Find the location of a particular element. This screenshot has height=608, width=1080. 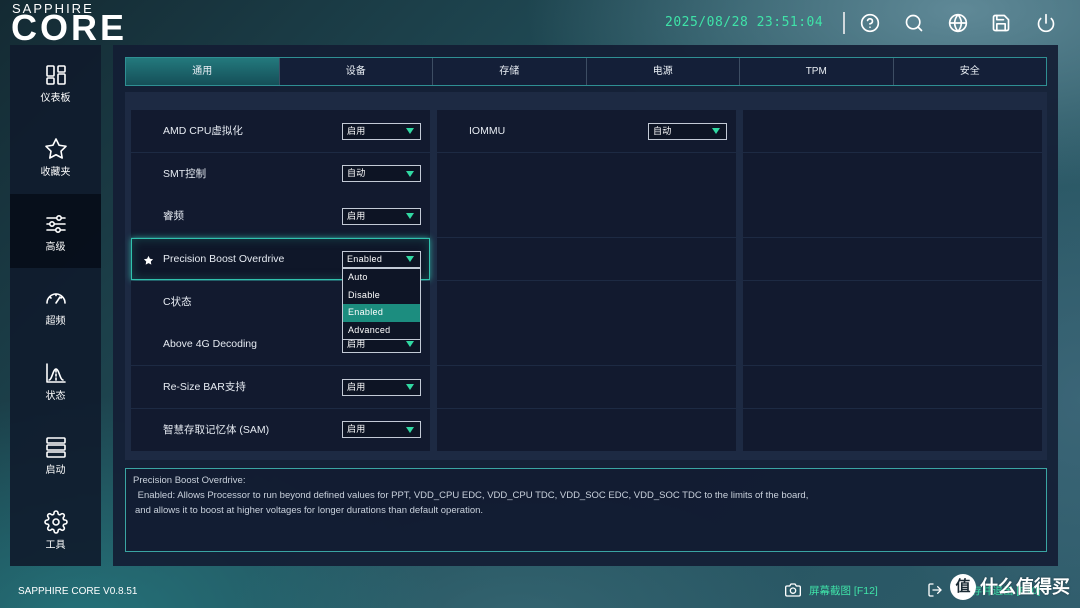

tab-tpm: TPM is located at coordinates (816, 71).